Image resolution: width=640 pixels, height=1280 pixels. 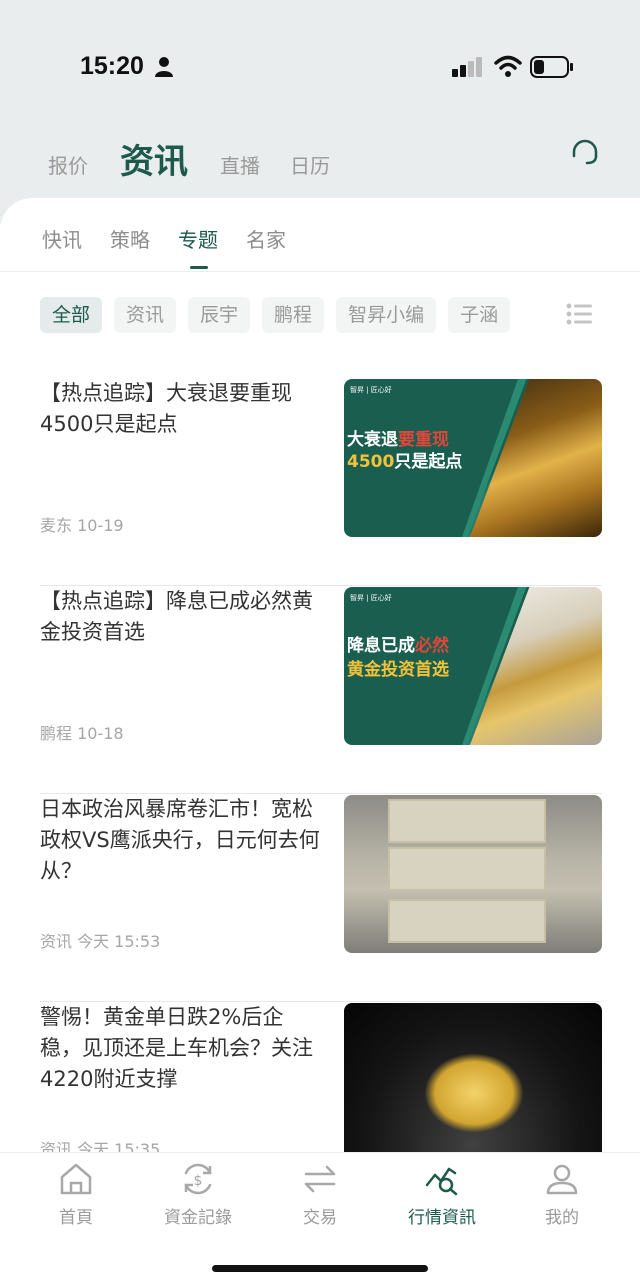 I want to click on wifi-icon, so click(x=508, y=66).